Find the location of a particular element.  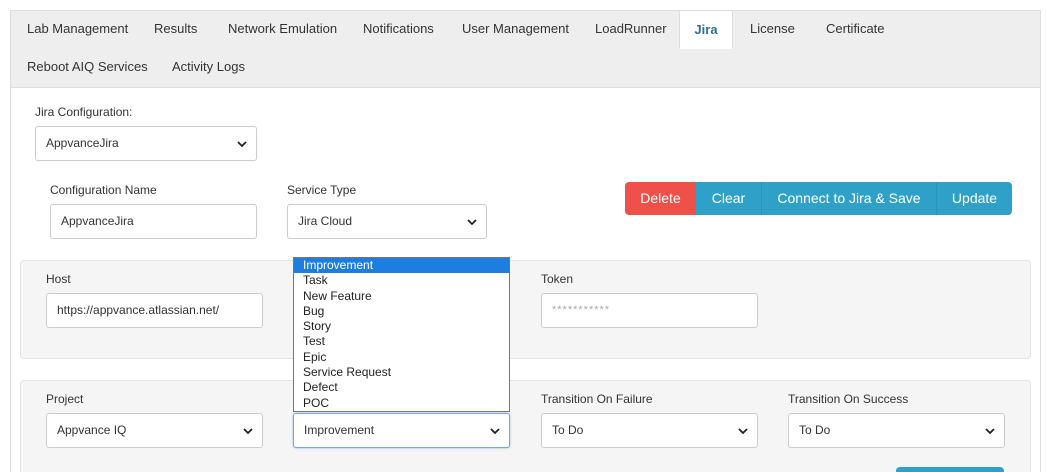

service-type-label: Service Type is located at coordinates (322, 190).